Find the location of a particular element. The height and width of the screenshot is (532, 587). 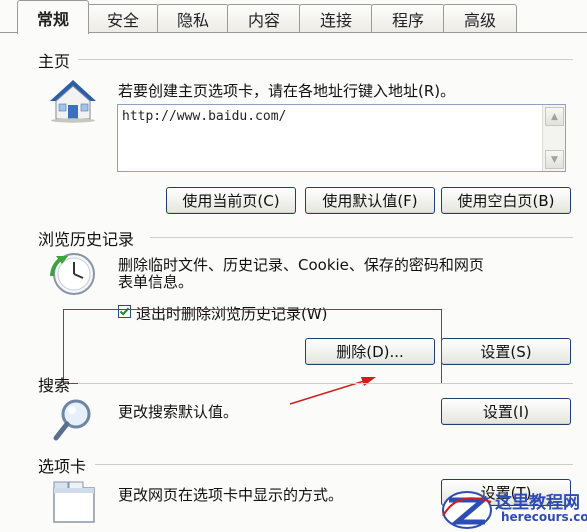

watermark: 这里教程网 herecours.com is located at coordinates (512, 509).